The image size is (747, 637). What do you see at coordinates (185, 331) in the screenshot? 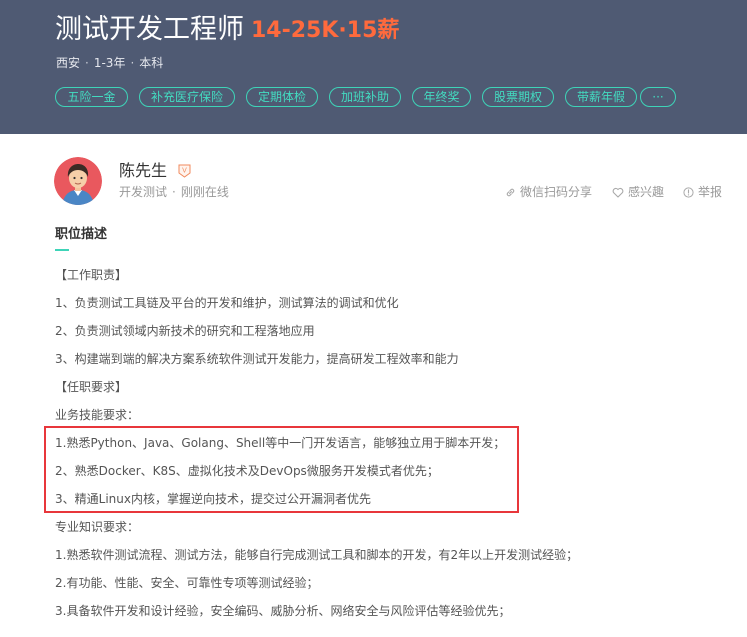
I see `description-line: 2、负责测试领域内新技术的研究和工程落地应用` at bounding box center [185, 331].